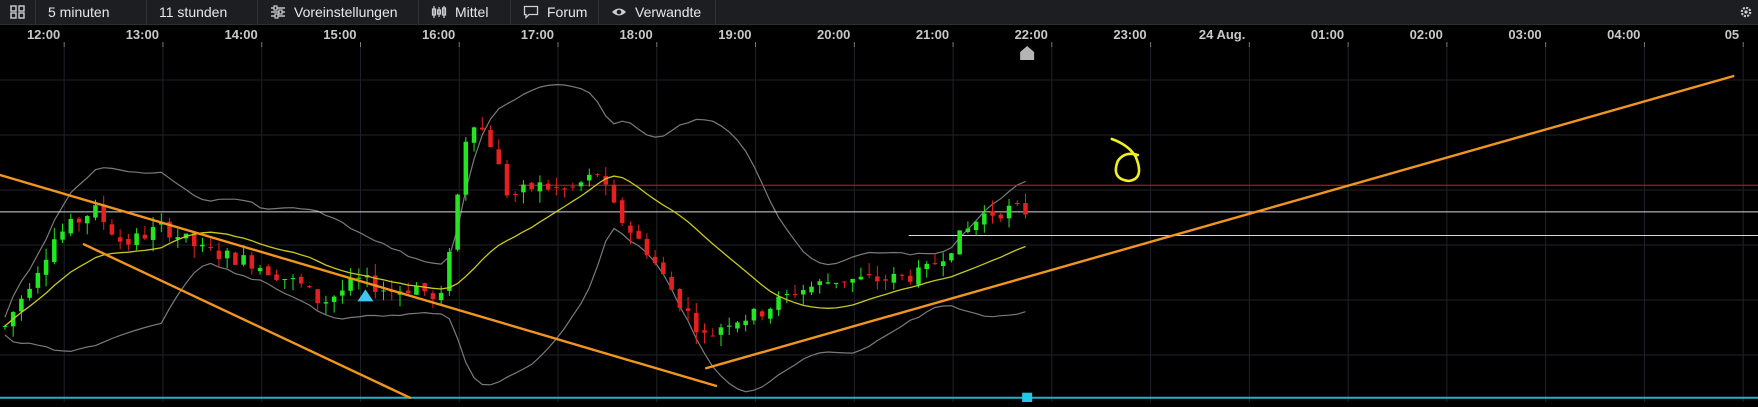 The width and height of the screenshot is (1758, 407). I want to click on range-button: 11 stunden, so click(202, 12).